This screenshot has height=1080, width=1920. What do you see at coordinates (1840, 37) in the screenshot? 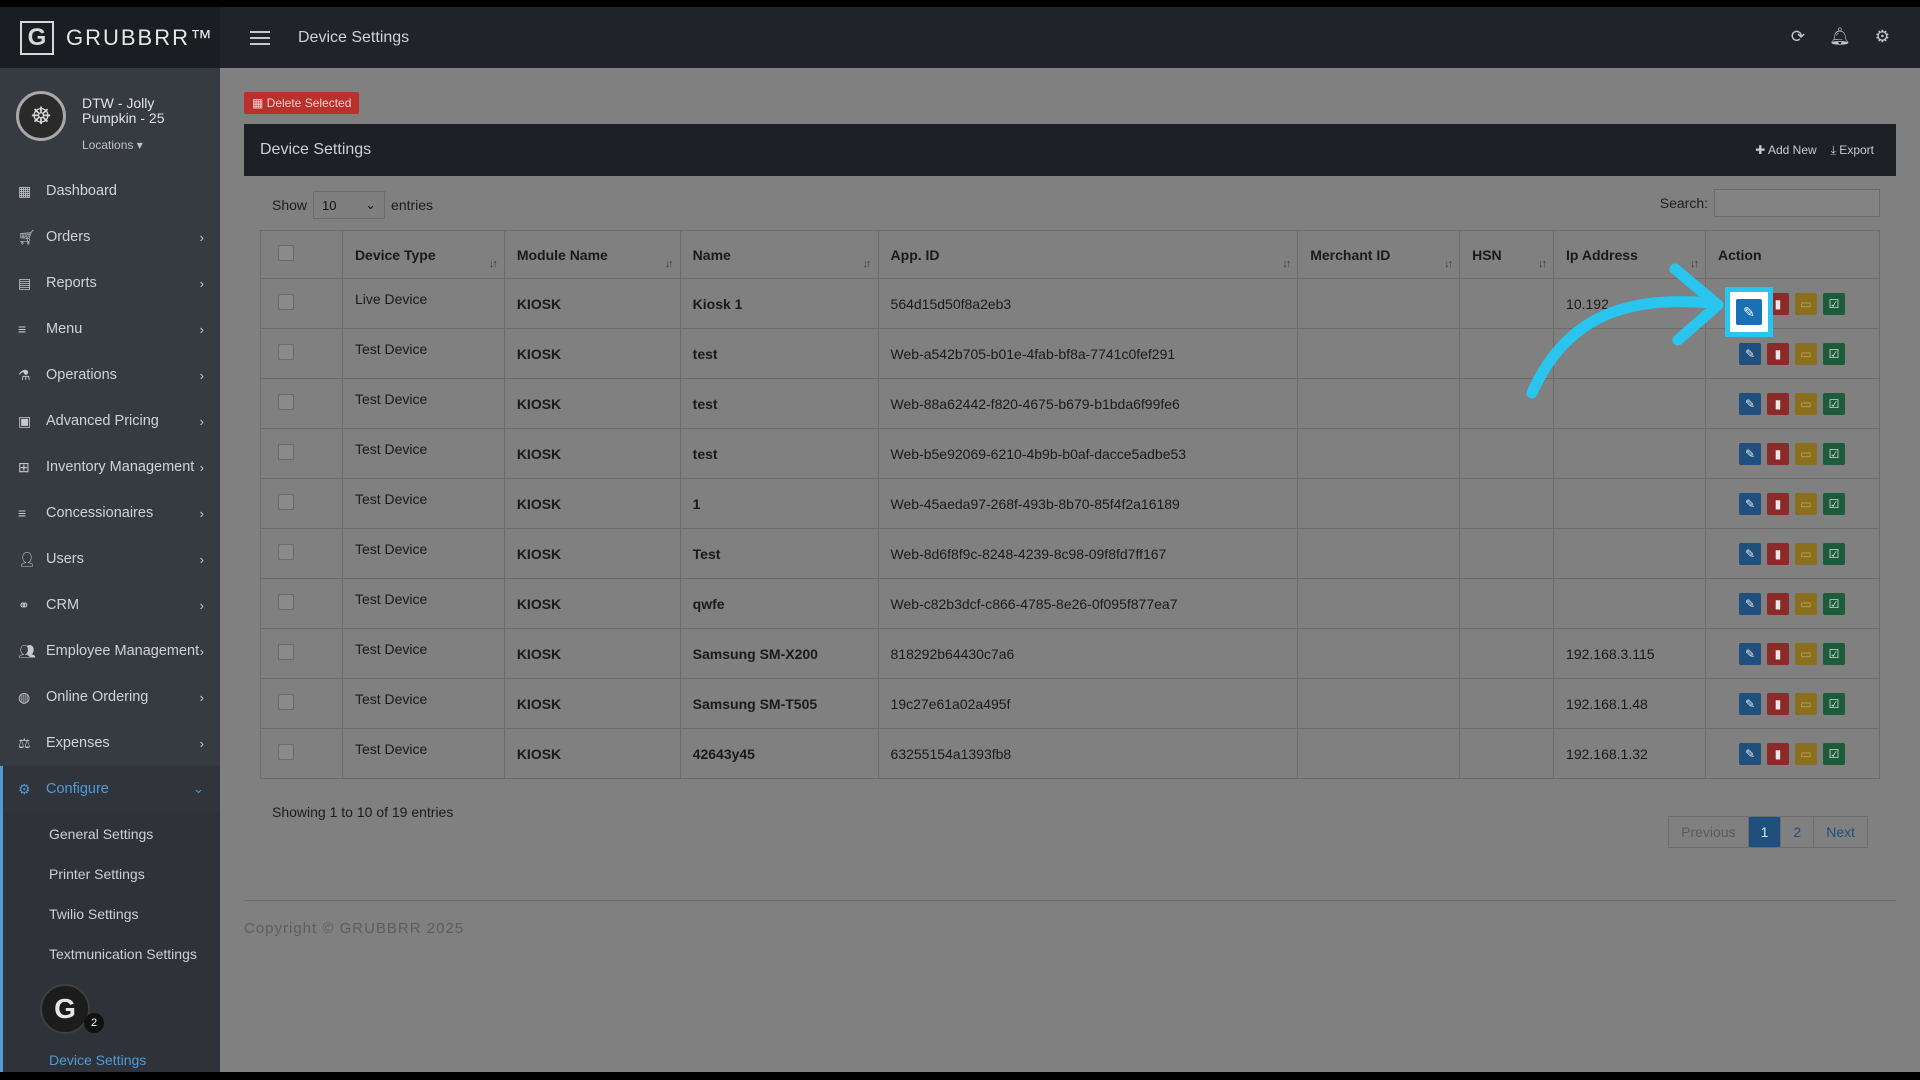
I see `bell-icon: 🔔︎` at bounding box center [1840, 37].